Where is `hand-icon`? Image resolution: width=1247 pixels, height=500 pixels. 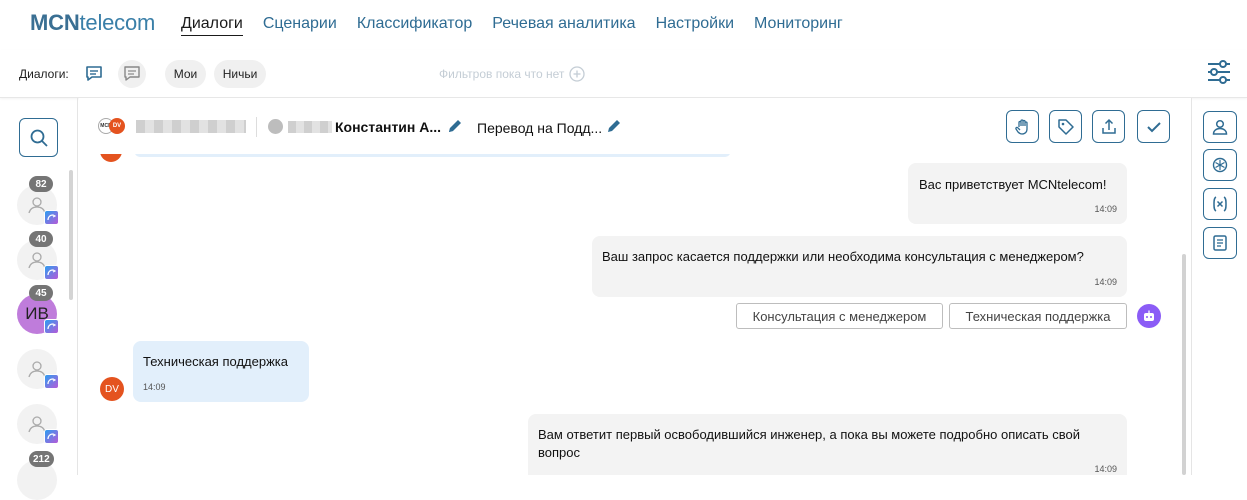 hand-icon is located at coordinates (1021, 126).